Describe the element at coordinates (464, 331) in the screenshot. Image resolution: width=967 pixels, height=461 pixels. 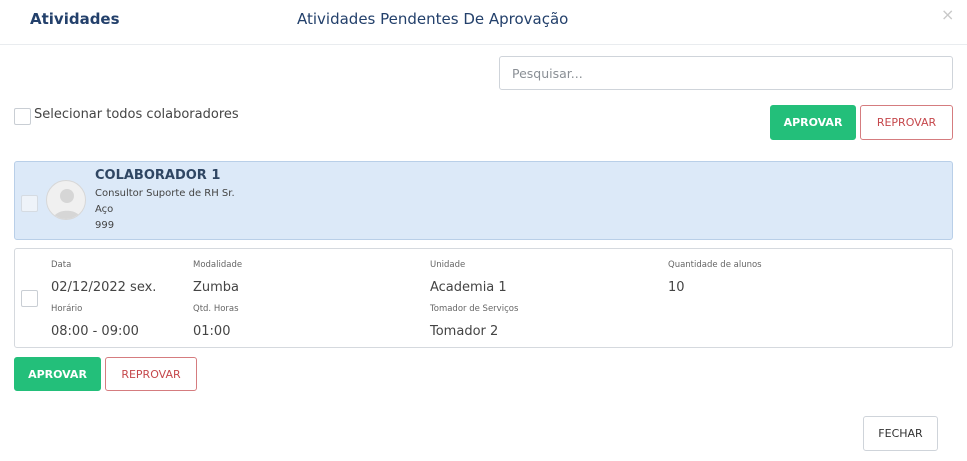
I see `provider-value: Tomador 2` at that location.